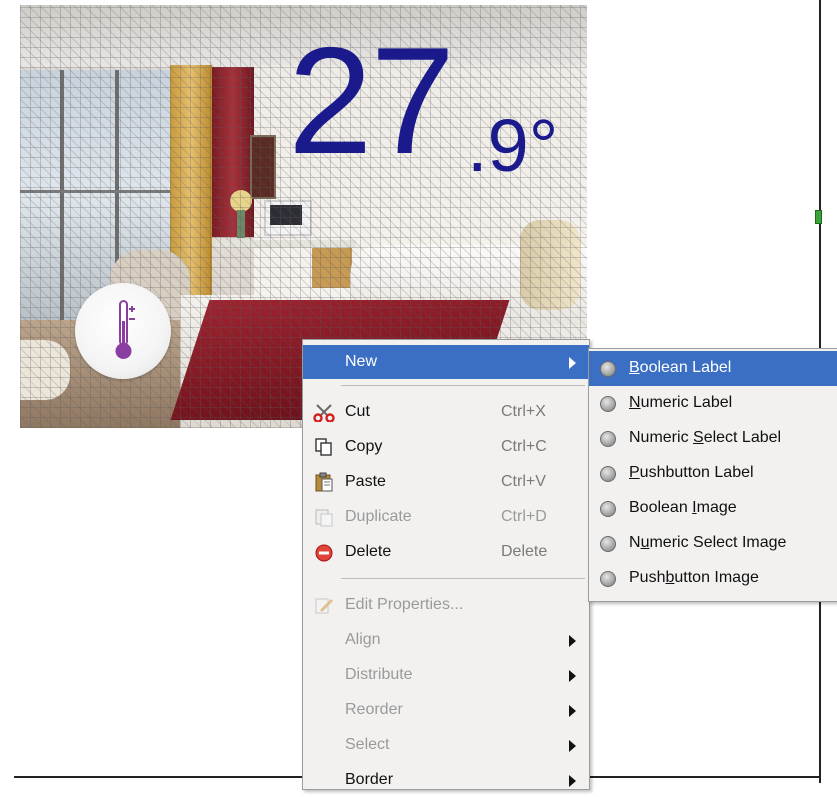 The image size is (837, 797). What do you see at coordinates (324, 553) in the screenshot?
I see `delete-icon` at bounding box center [324, 553].